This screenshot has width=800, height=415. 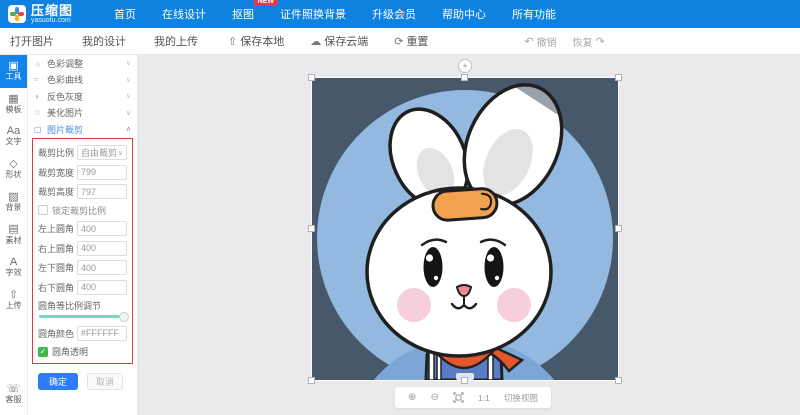 I want to click on nav-online-design: 在线设计, so click(x=184, y=14).